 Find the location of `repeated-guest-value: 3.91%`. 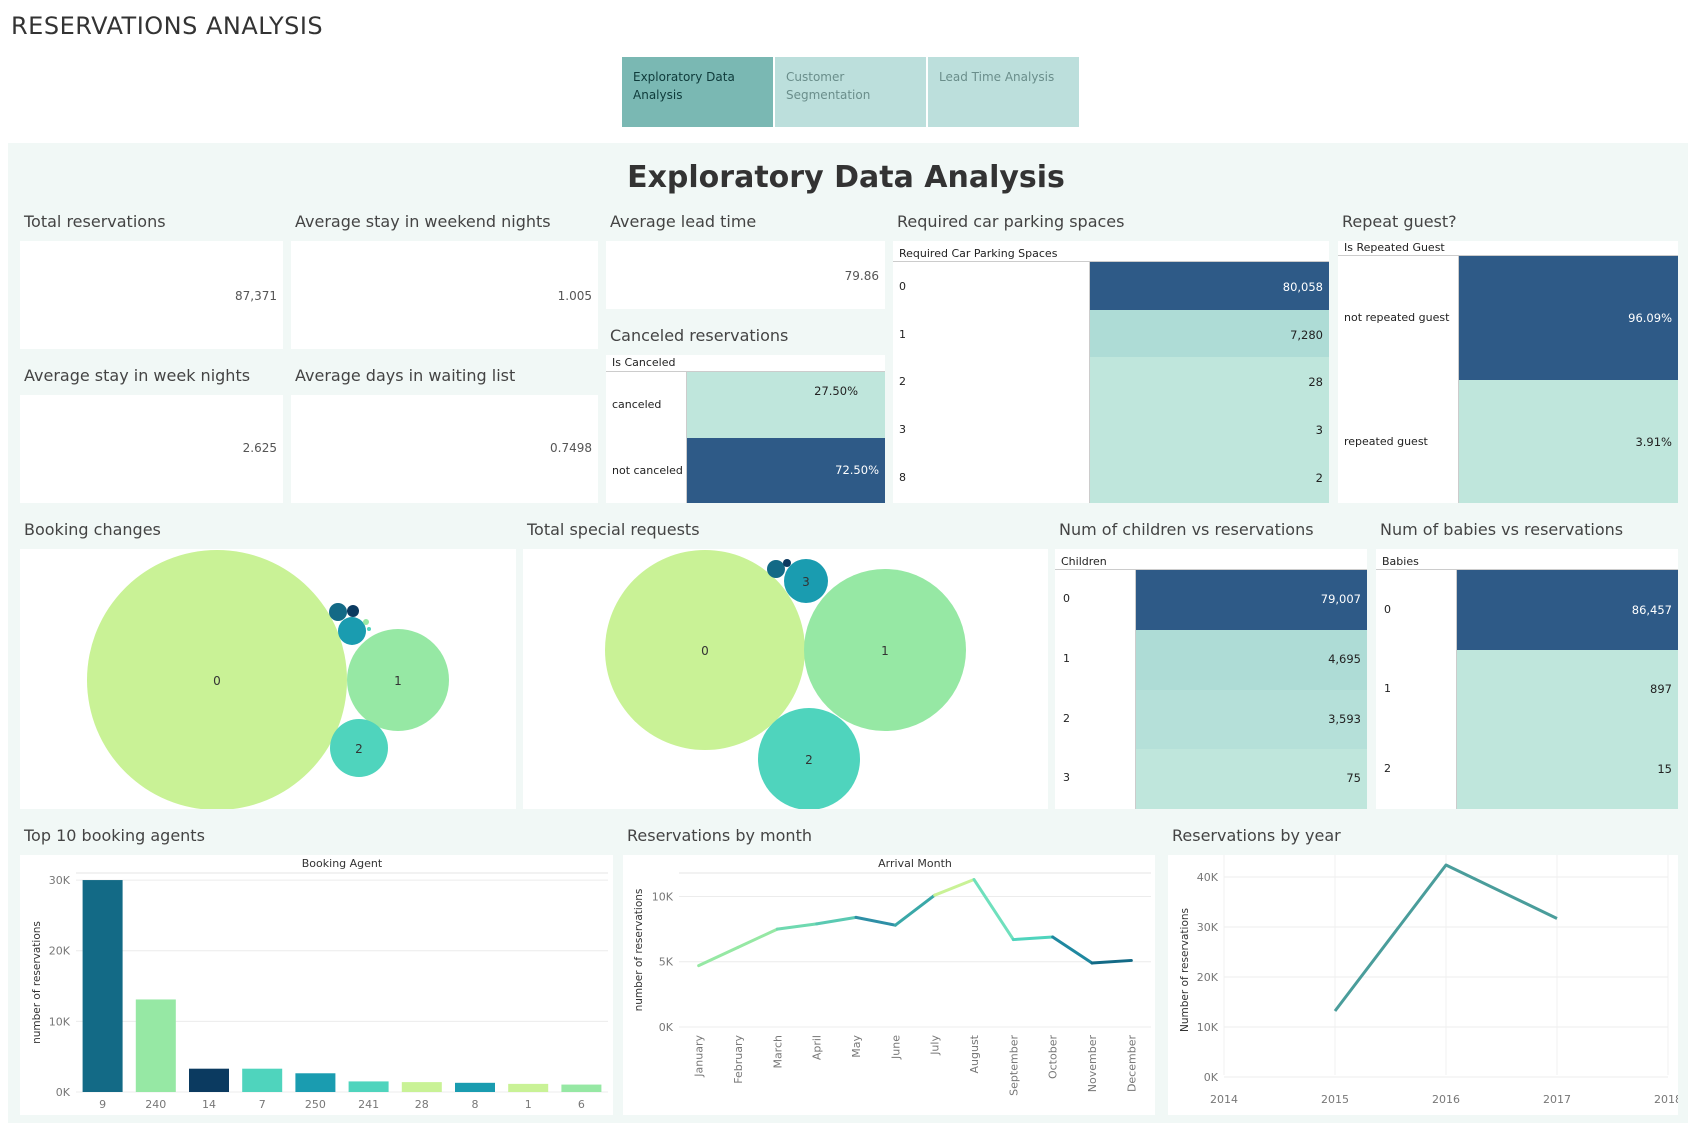

repeated-guest-value: 3.91% is located at coordinates (1653, 442).